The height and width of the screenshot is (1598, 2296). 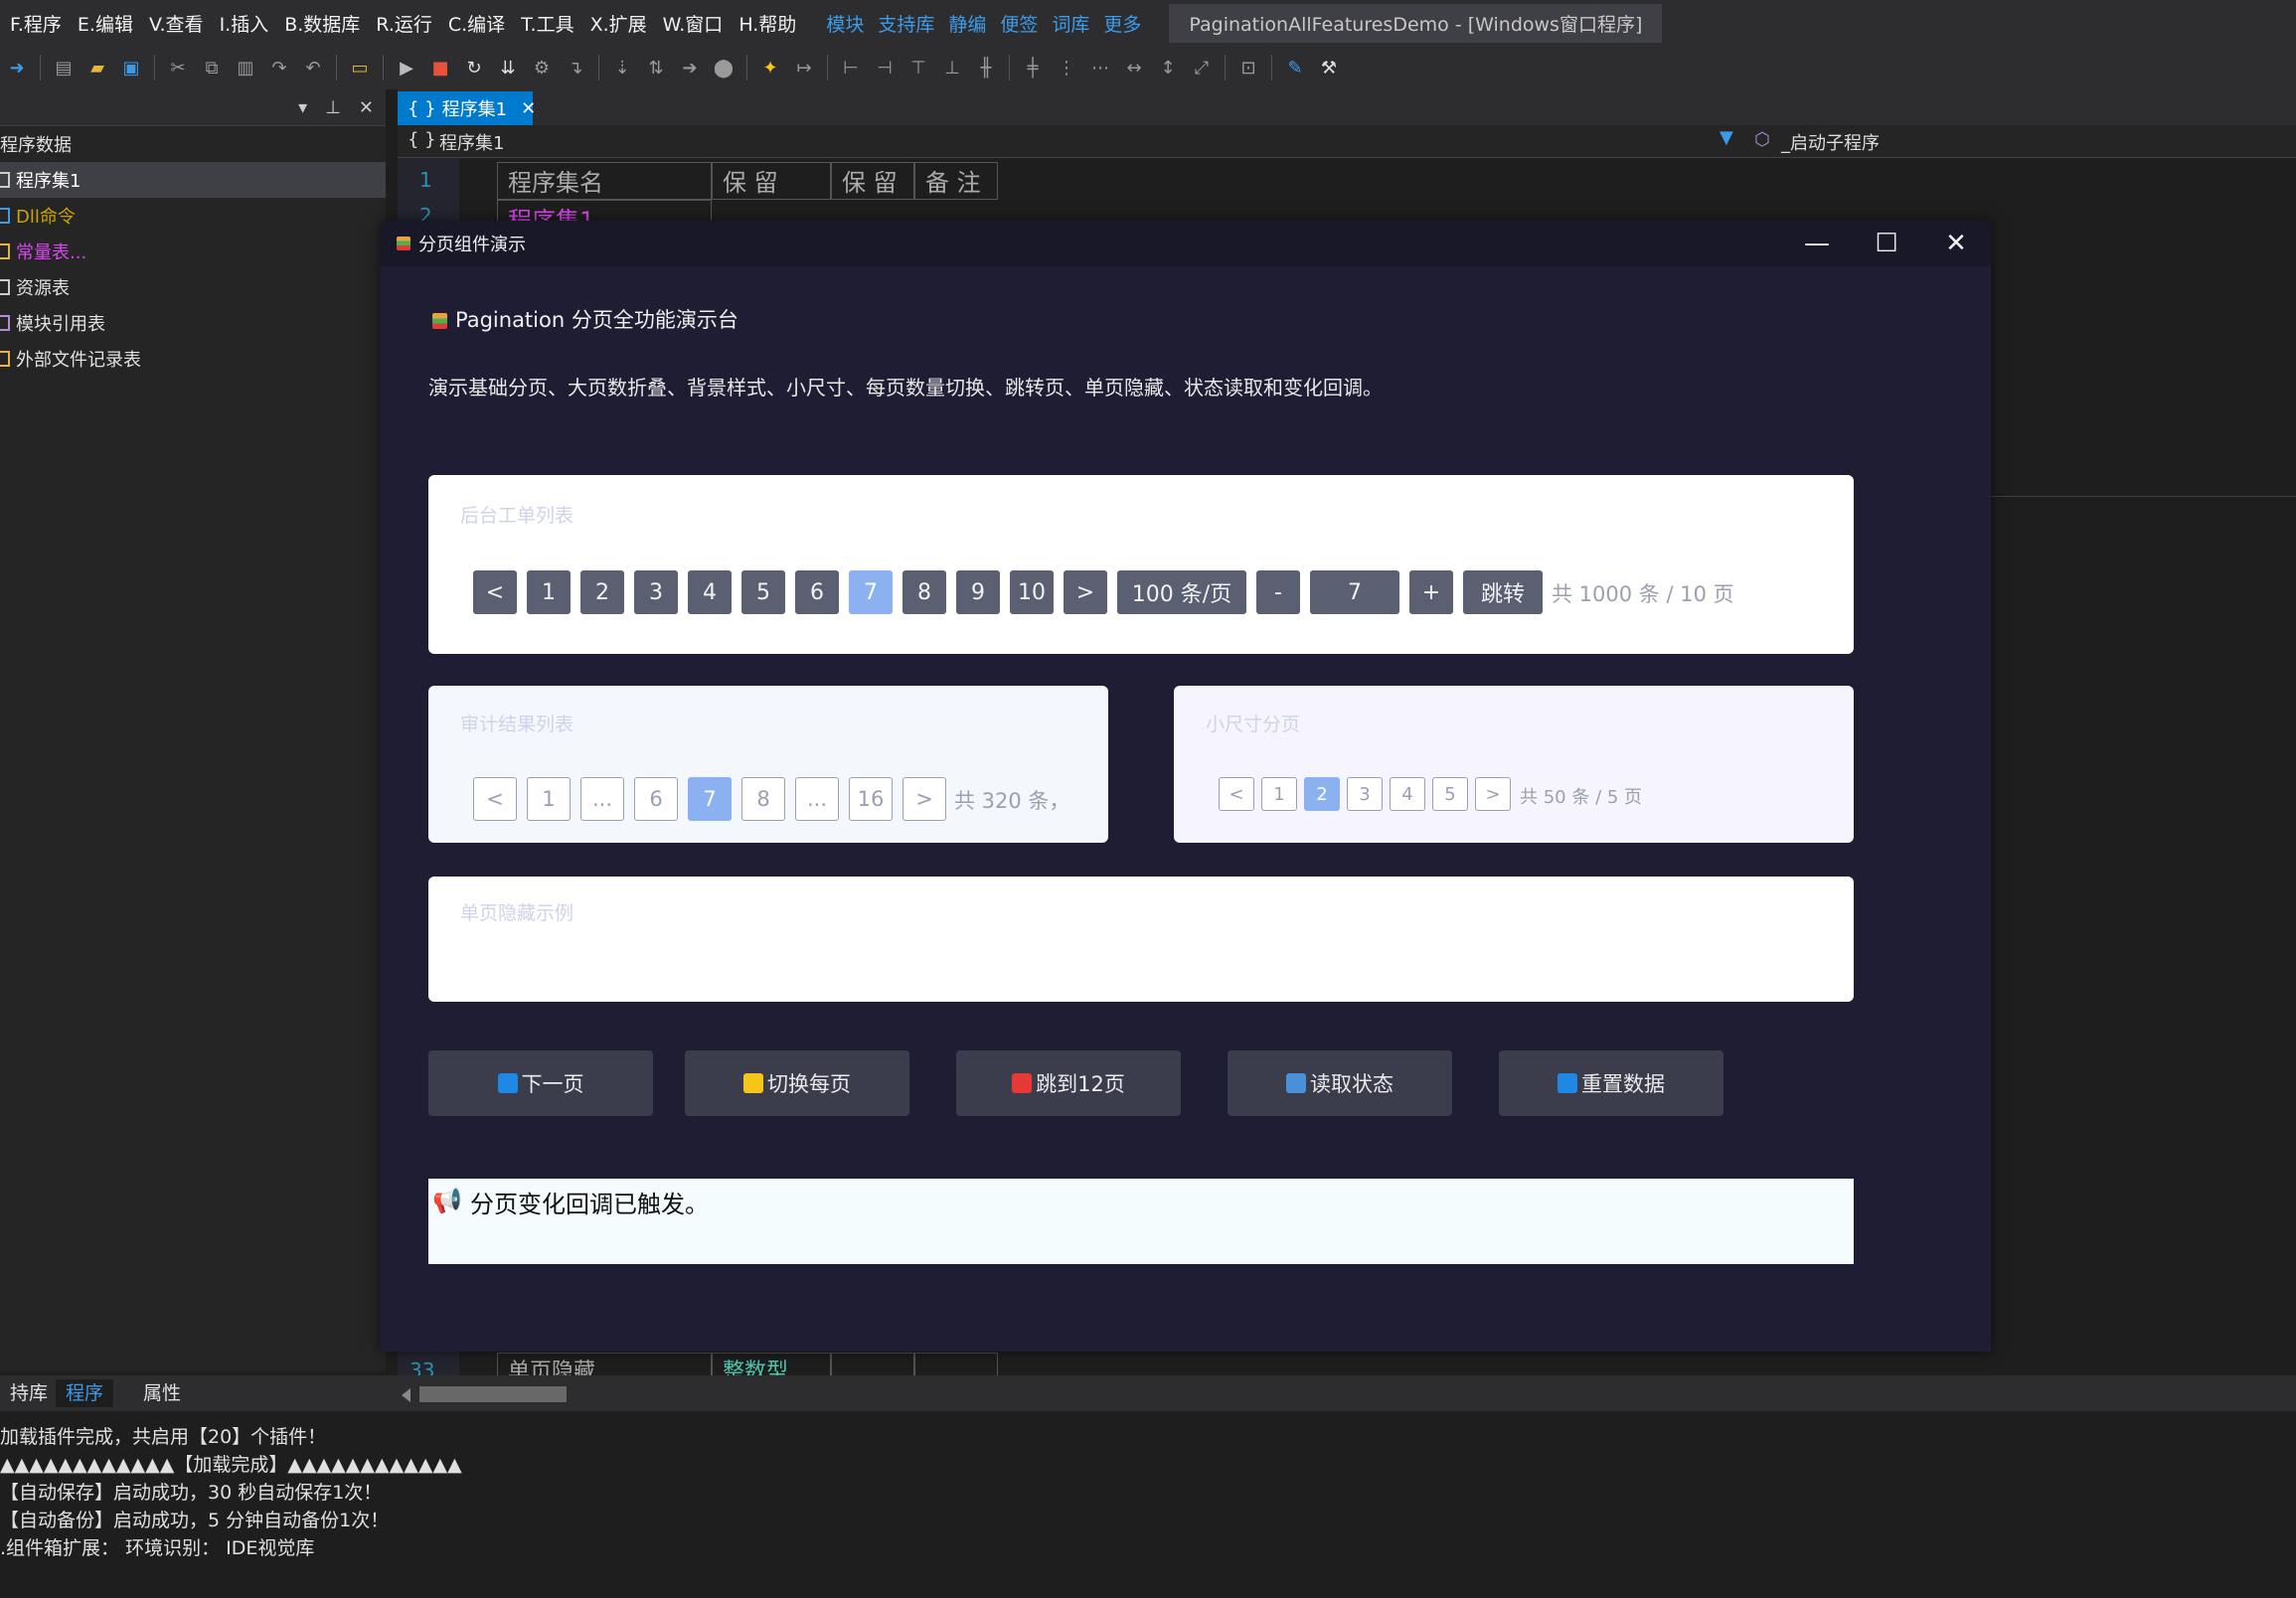 What do you see at coordinates (508, 68) in the screenshot?
I see `compile-icon: ⇊` at bounding box center [508, 68].